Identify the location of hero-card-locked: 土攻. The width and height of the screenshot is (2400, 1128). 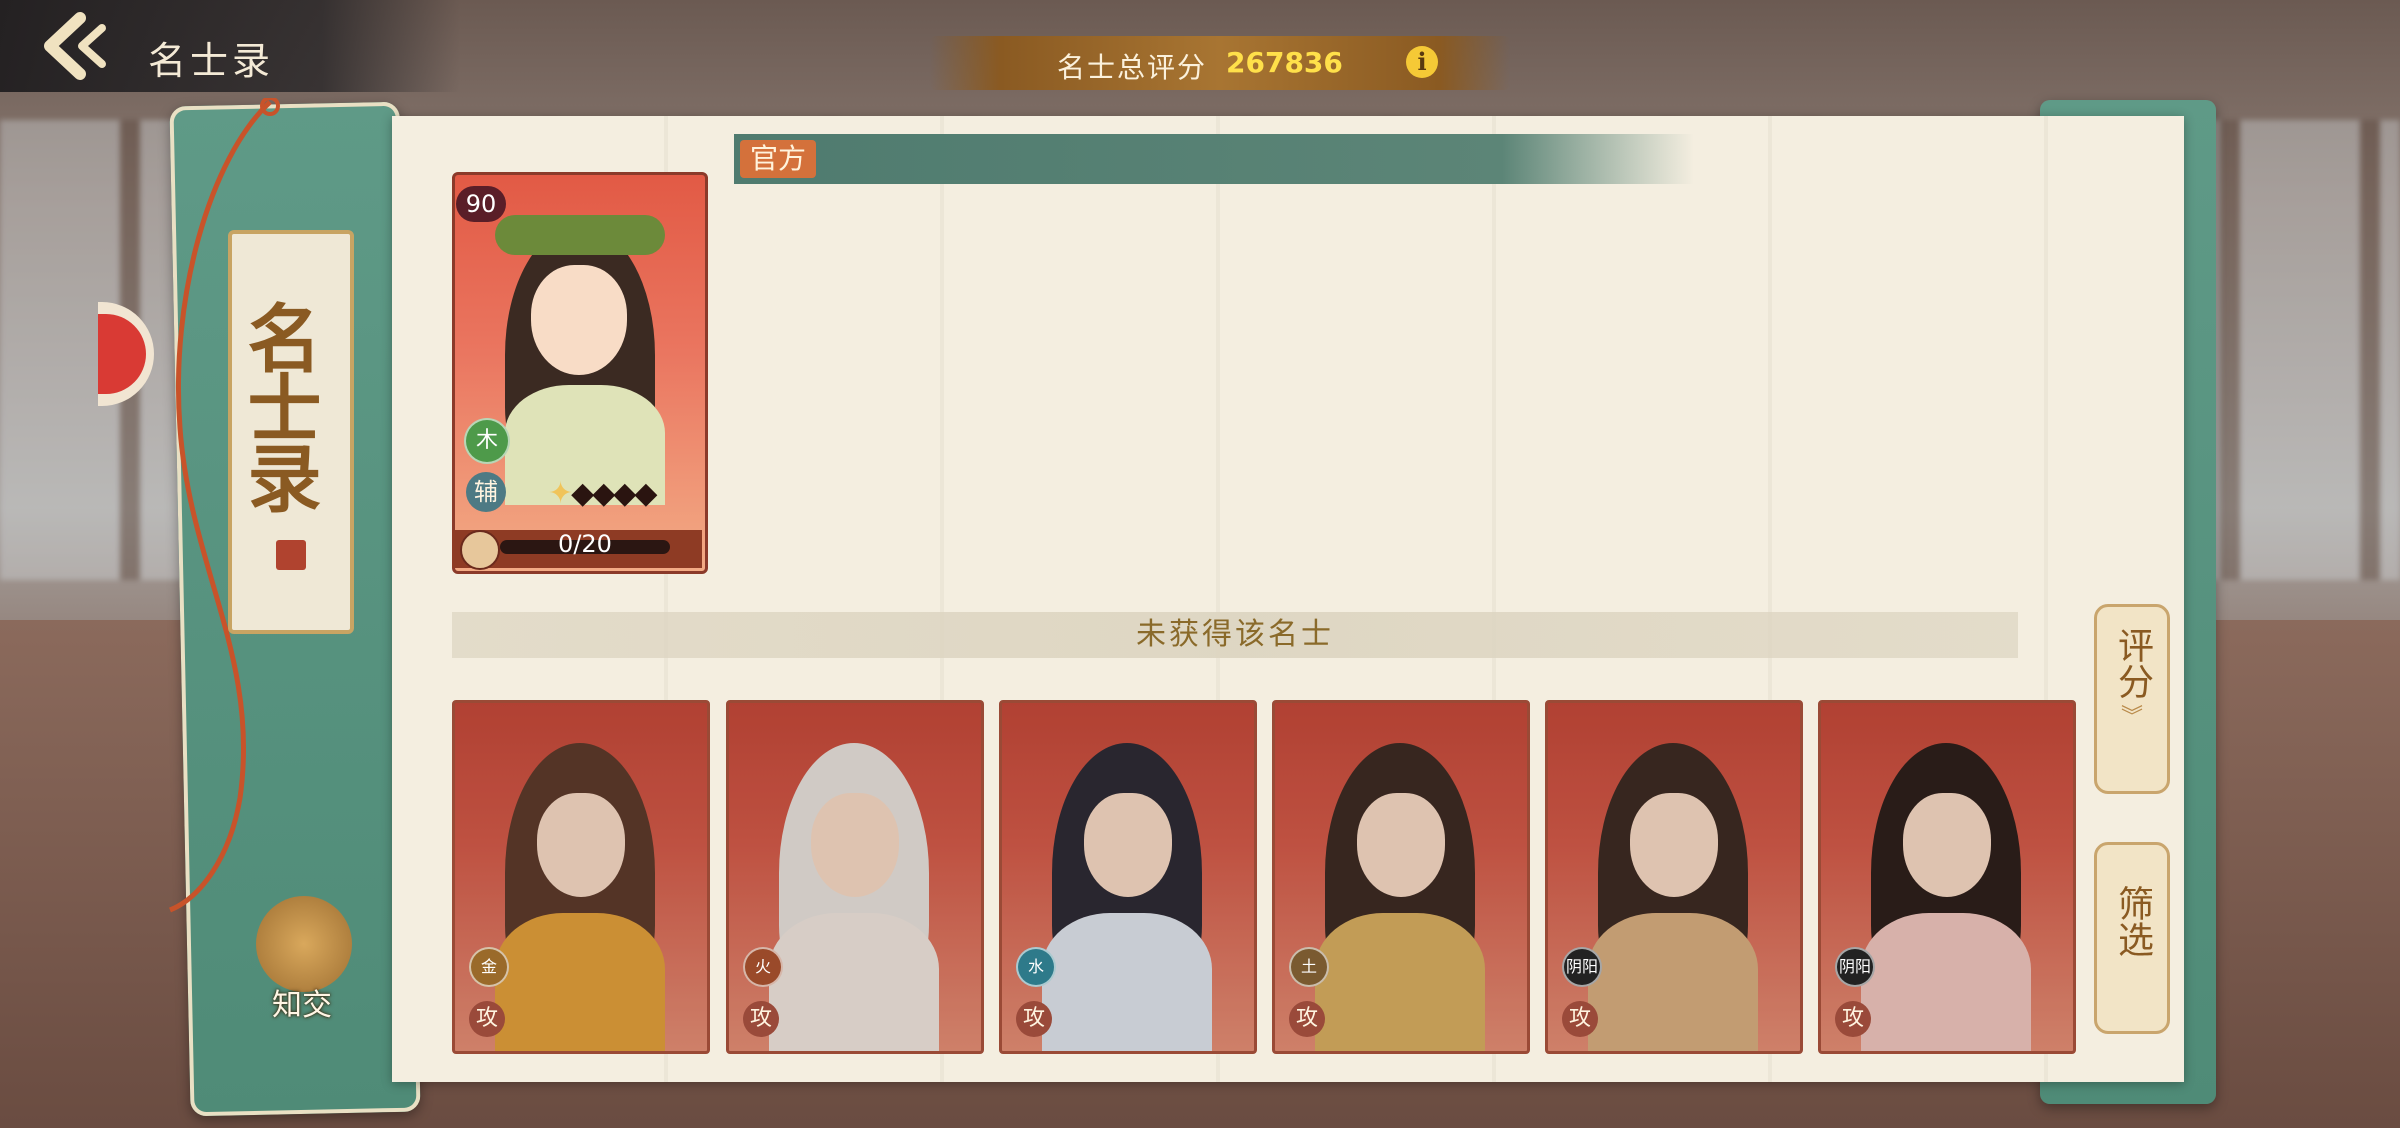
(1401, 877).